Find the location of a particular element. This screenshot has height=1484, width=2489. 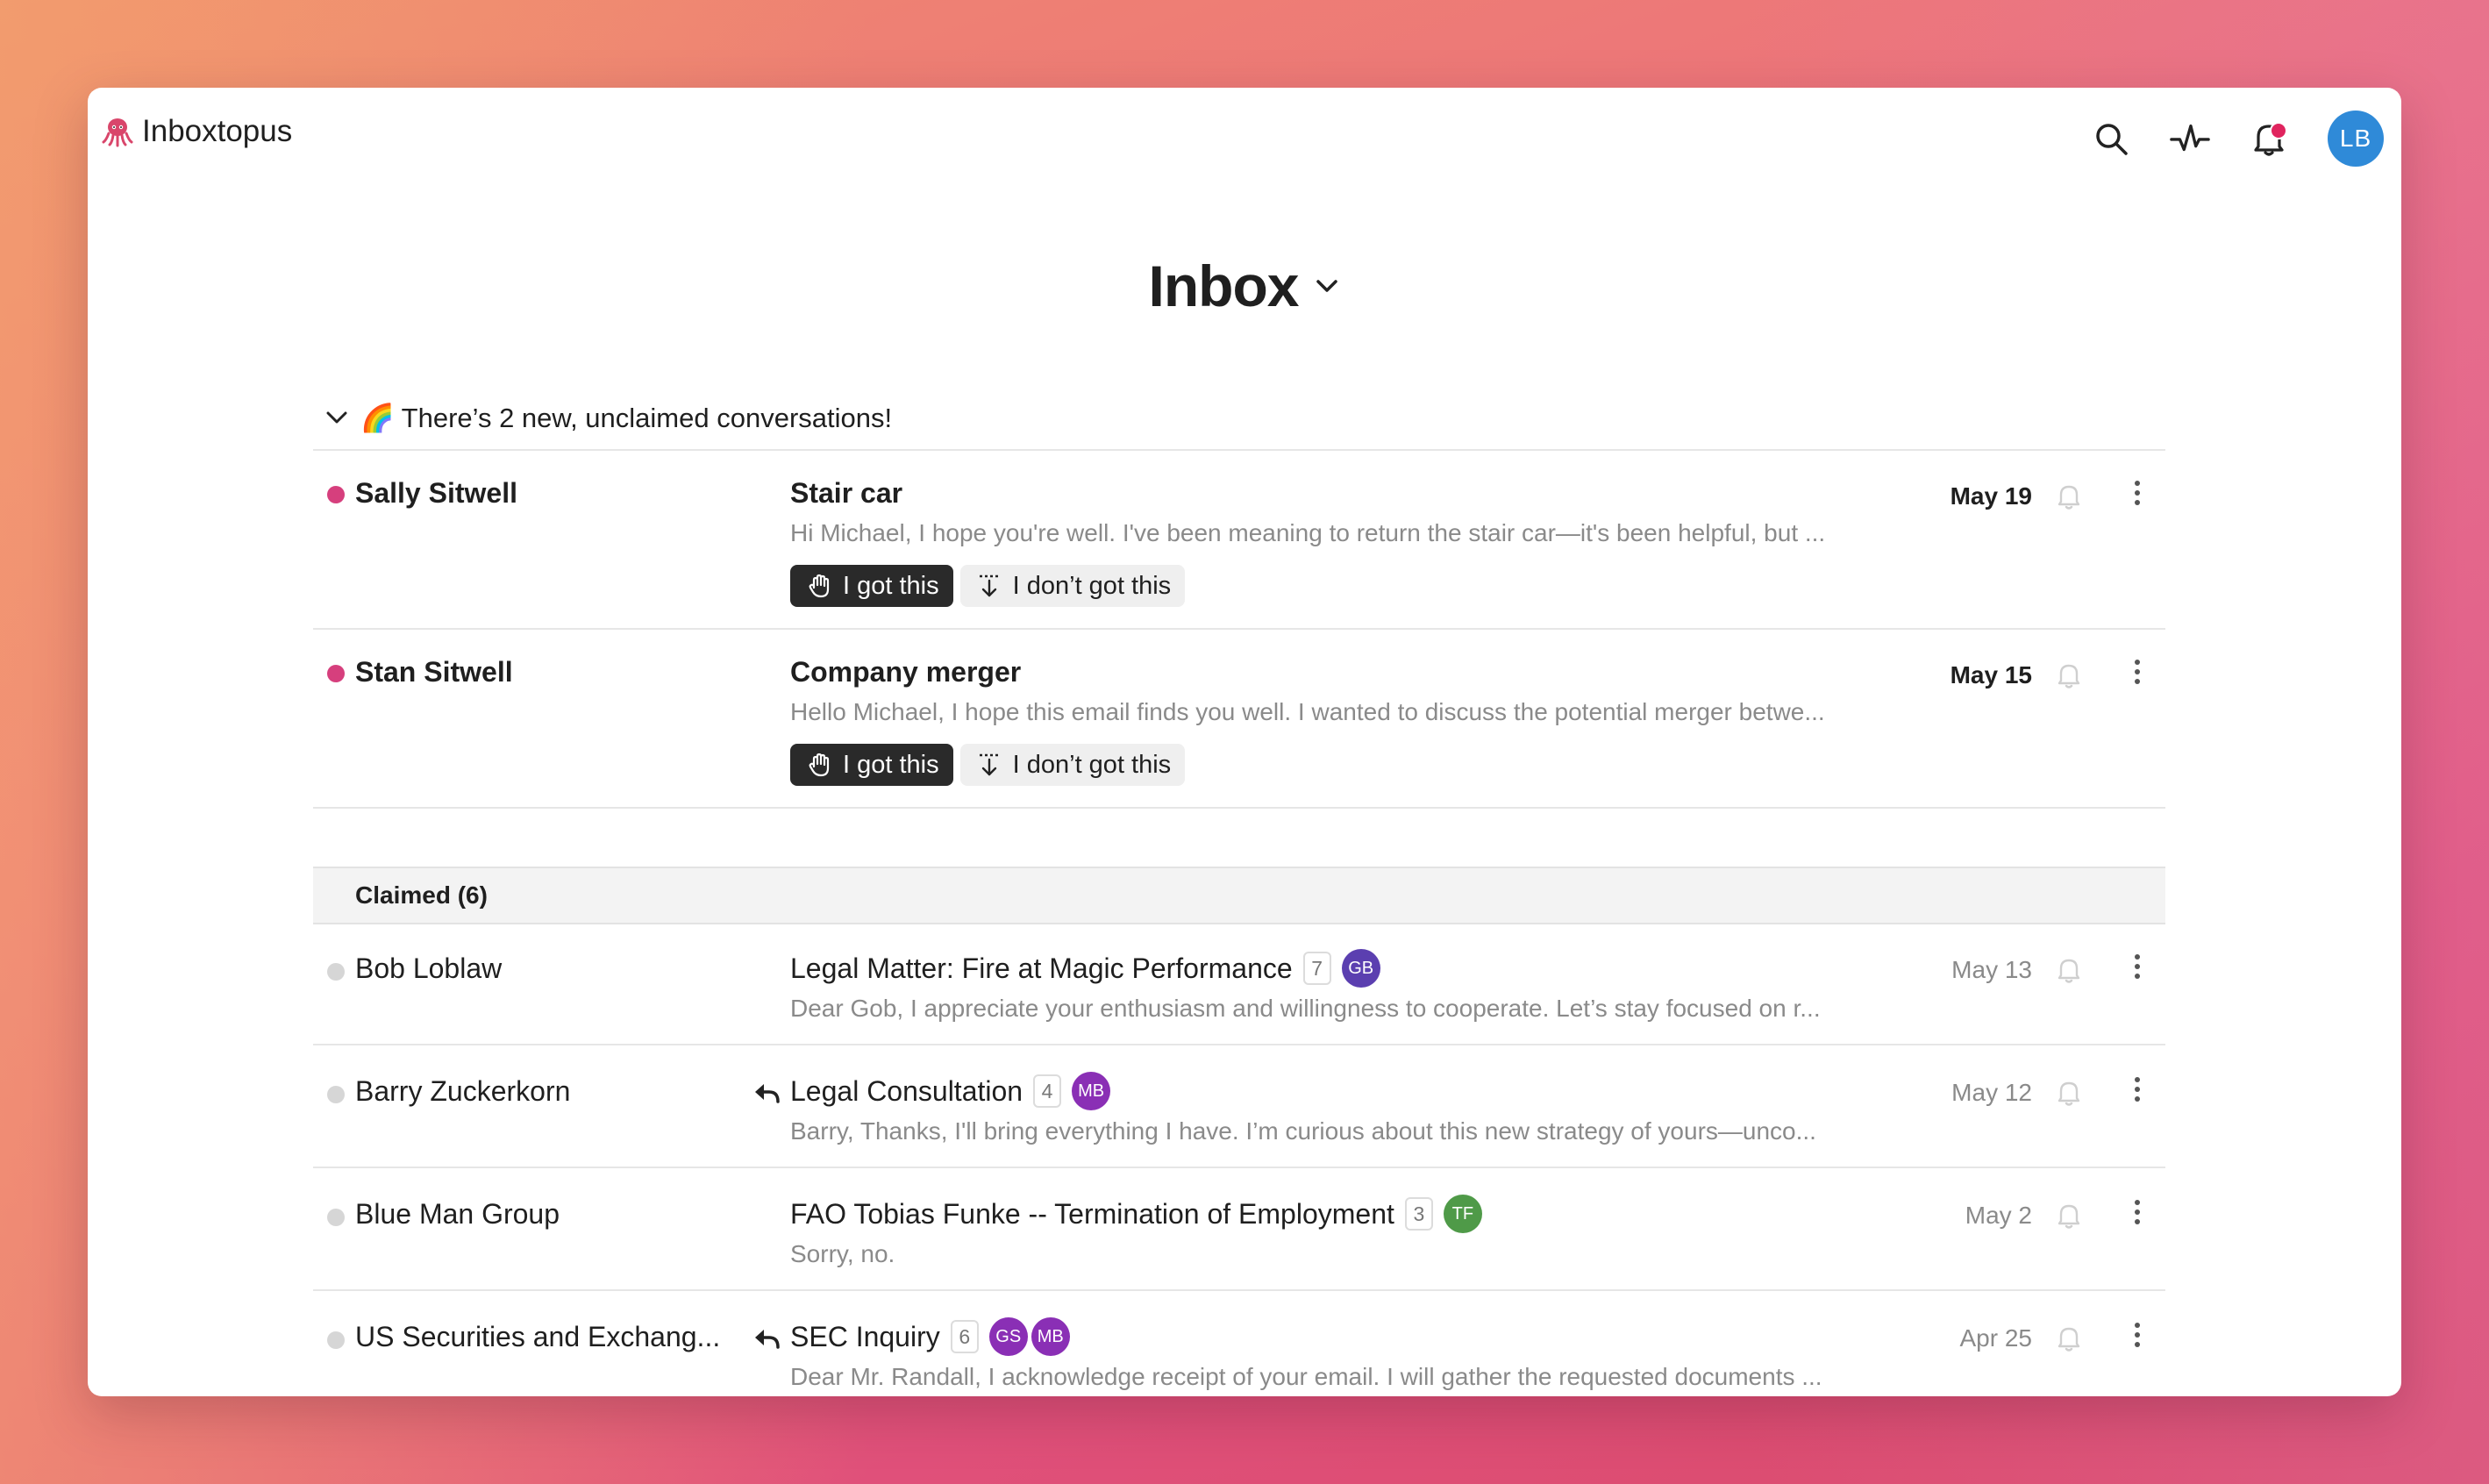

subject: Legal Matter: Fire at Magic Performance is located at coordinates (1041, 968).